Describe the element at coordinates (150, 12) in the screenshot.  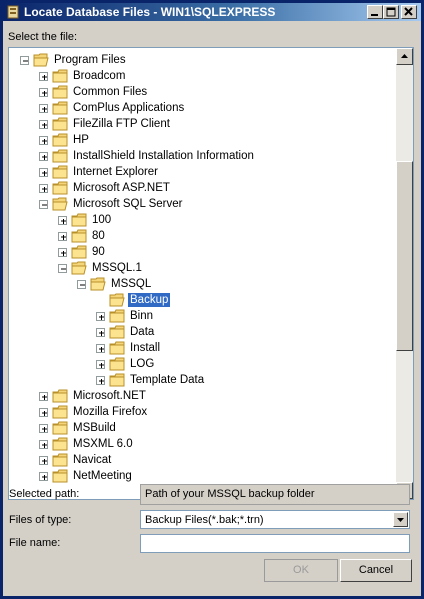
I see `window-title: Locate Database Files - WIN1\SQLEXPRESS` at that location.